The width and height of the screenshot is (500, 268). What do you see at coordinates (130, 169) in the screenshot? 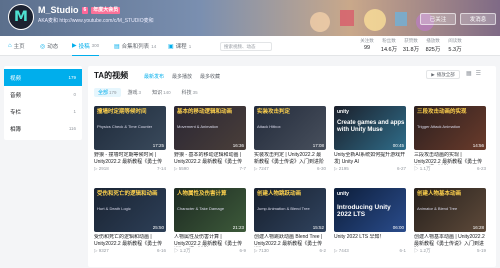
I see `video-meta: ▷ 2918 7-14` at bounding box center [130, 169].